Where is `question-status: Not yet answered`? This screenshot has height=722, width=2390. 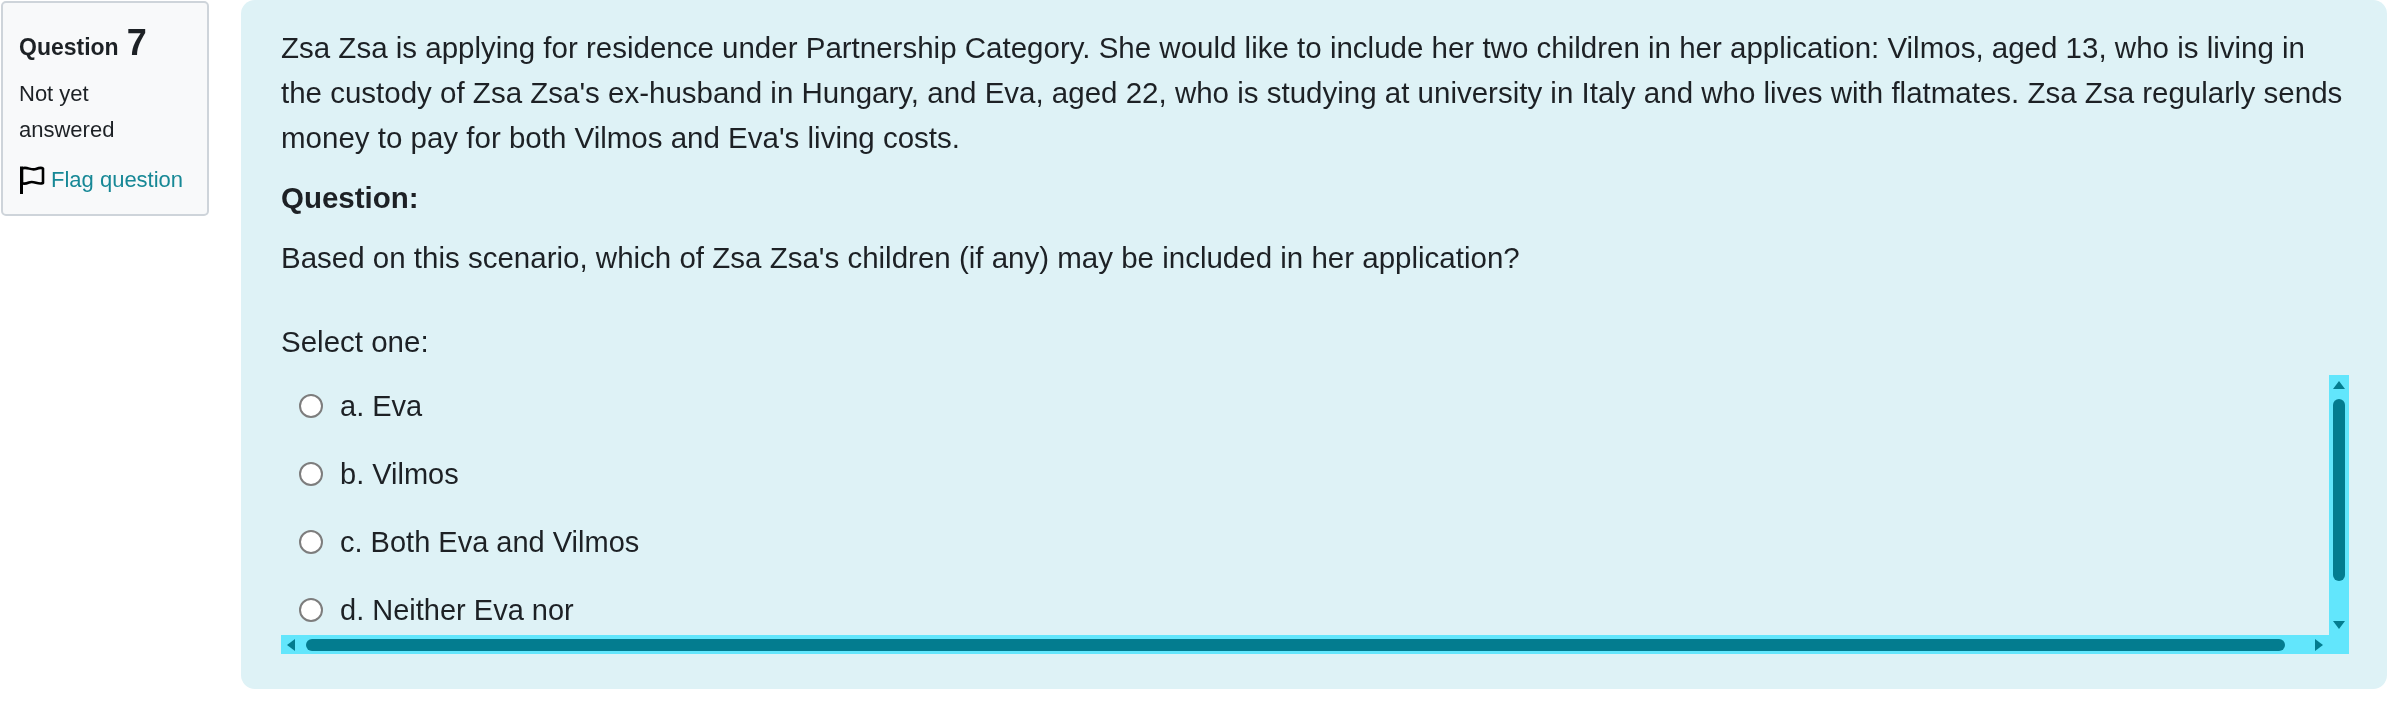
question-status: Not yet answered is located at coordinates (67, 112).